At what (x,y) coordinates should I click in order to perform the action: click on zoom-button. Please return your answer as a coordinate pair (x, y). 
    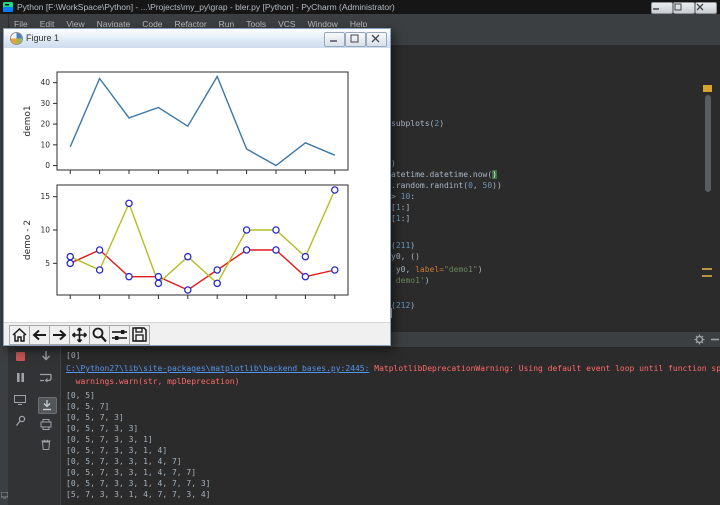
    Looking at the image, I should click on (99, 335).